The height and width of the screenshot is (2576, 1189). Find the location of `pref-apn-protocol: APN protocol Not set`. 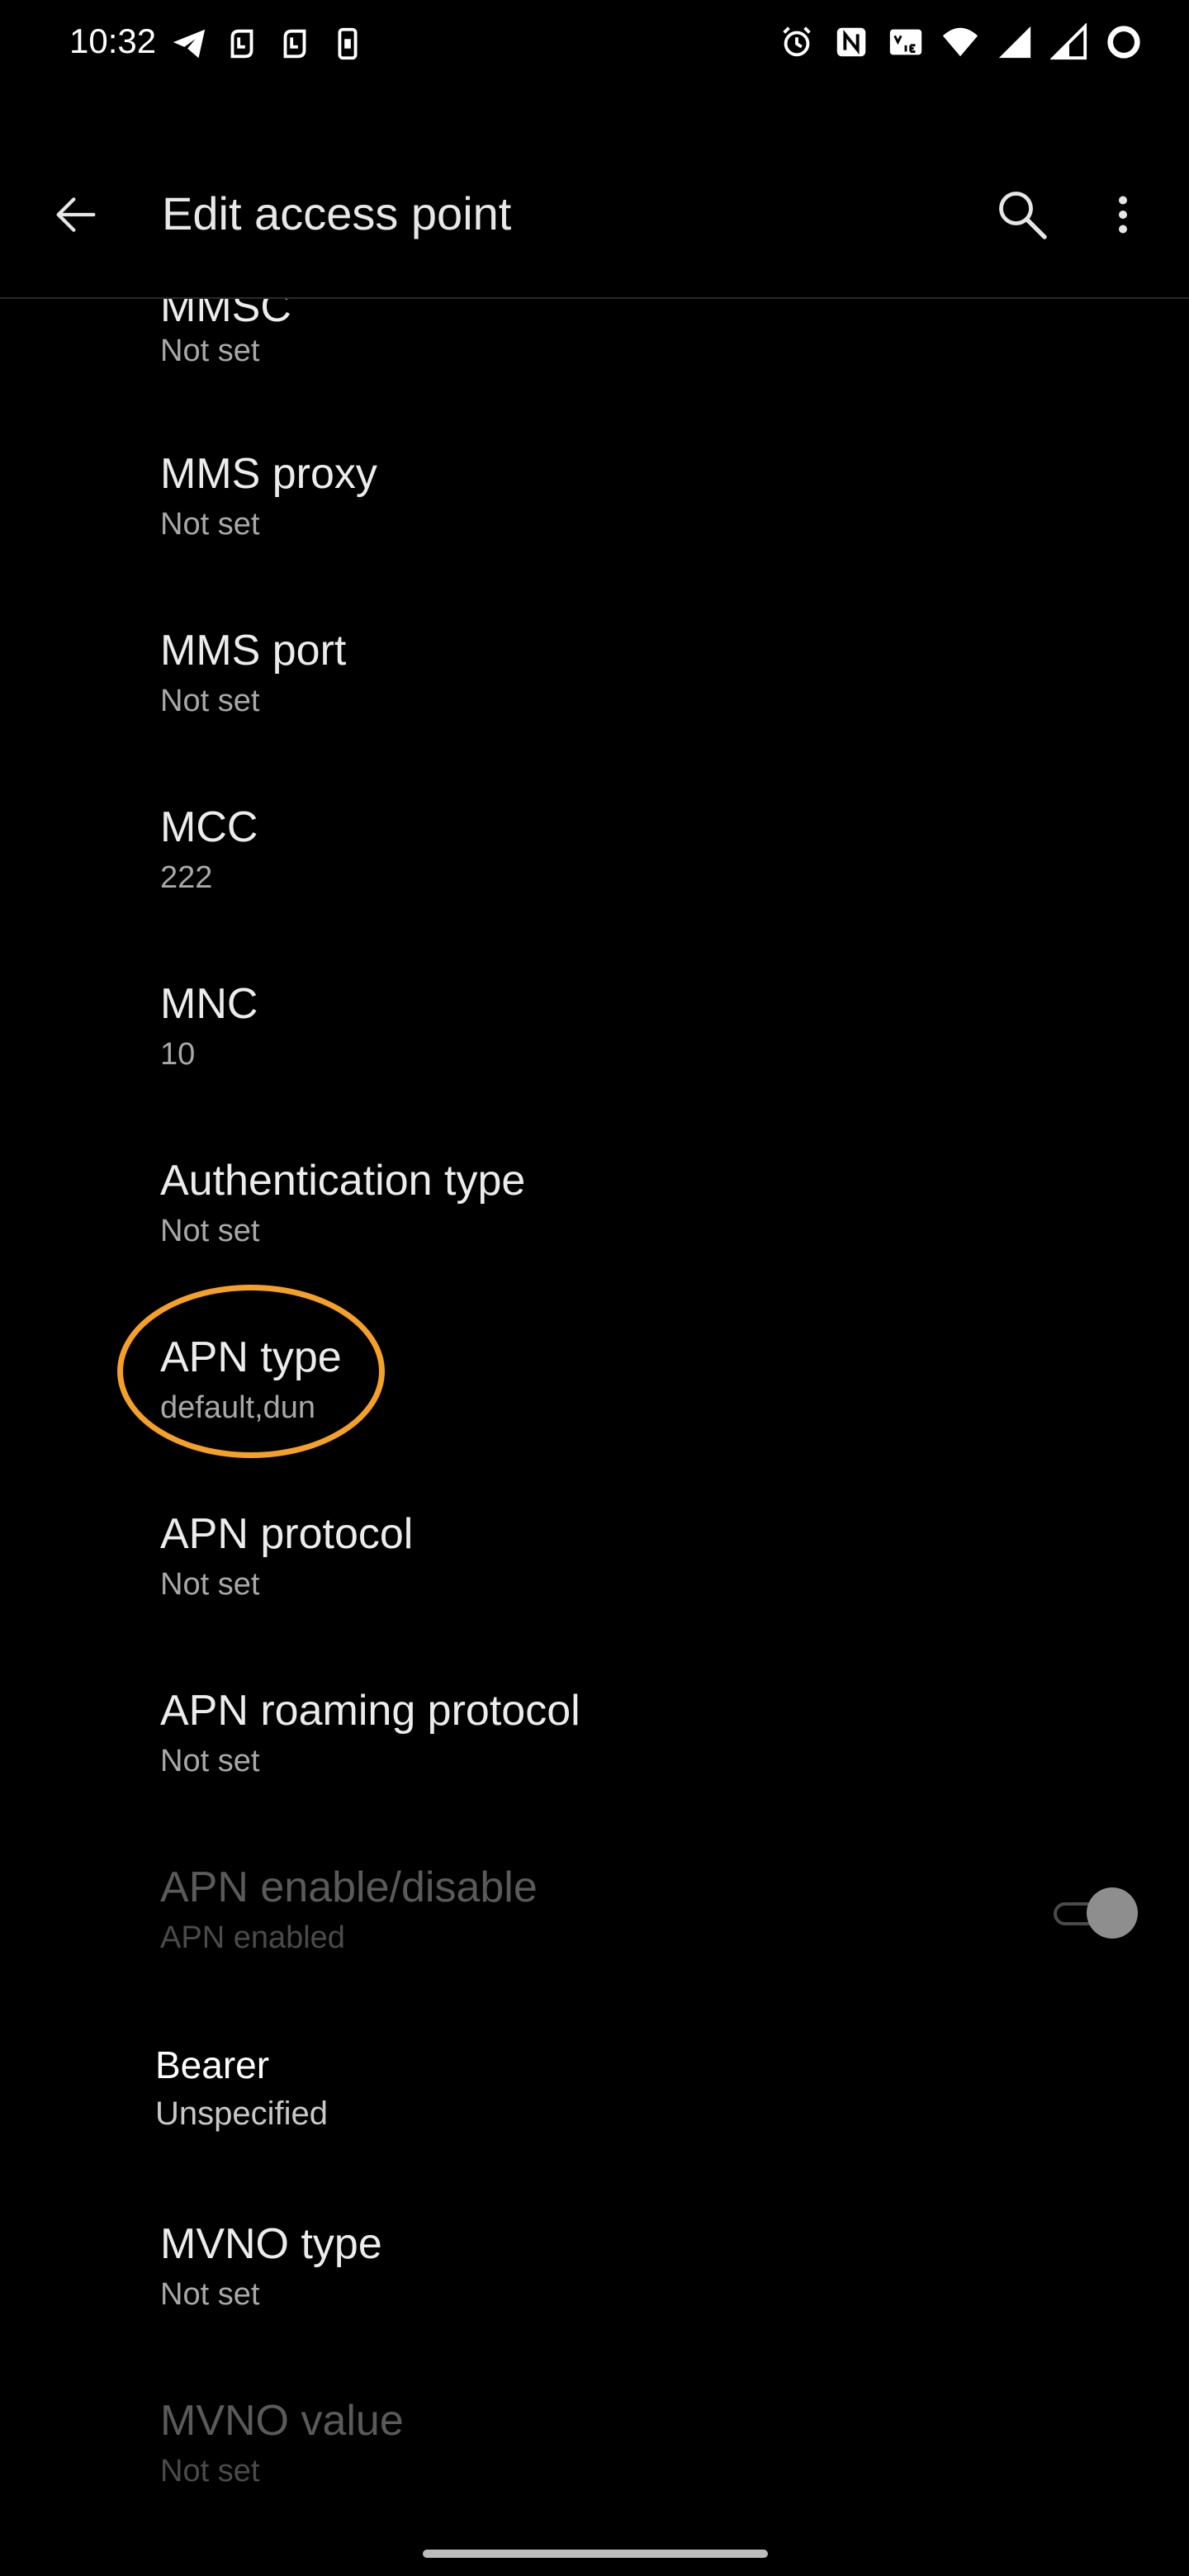

pref-apn-protocol: APN protocol Not set is located at coordinates (594, 1586).